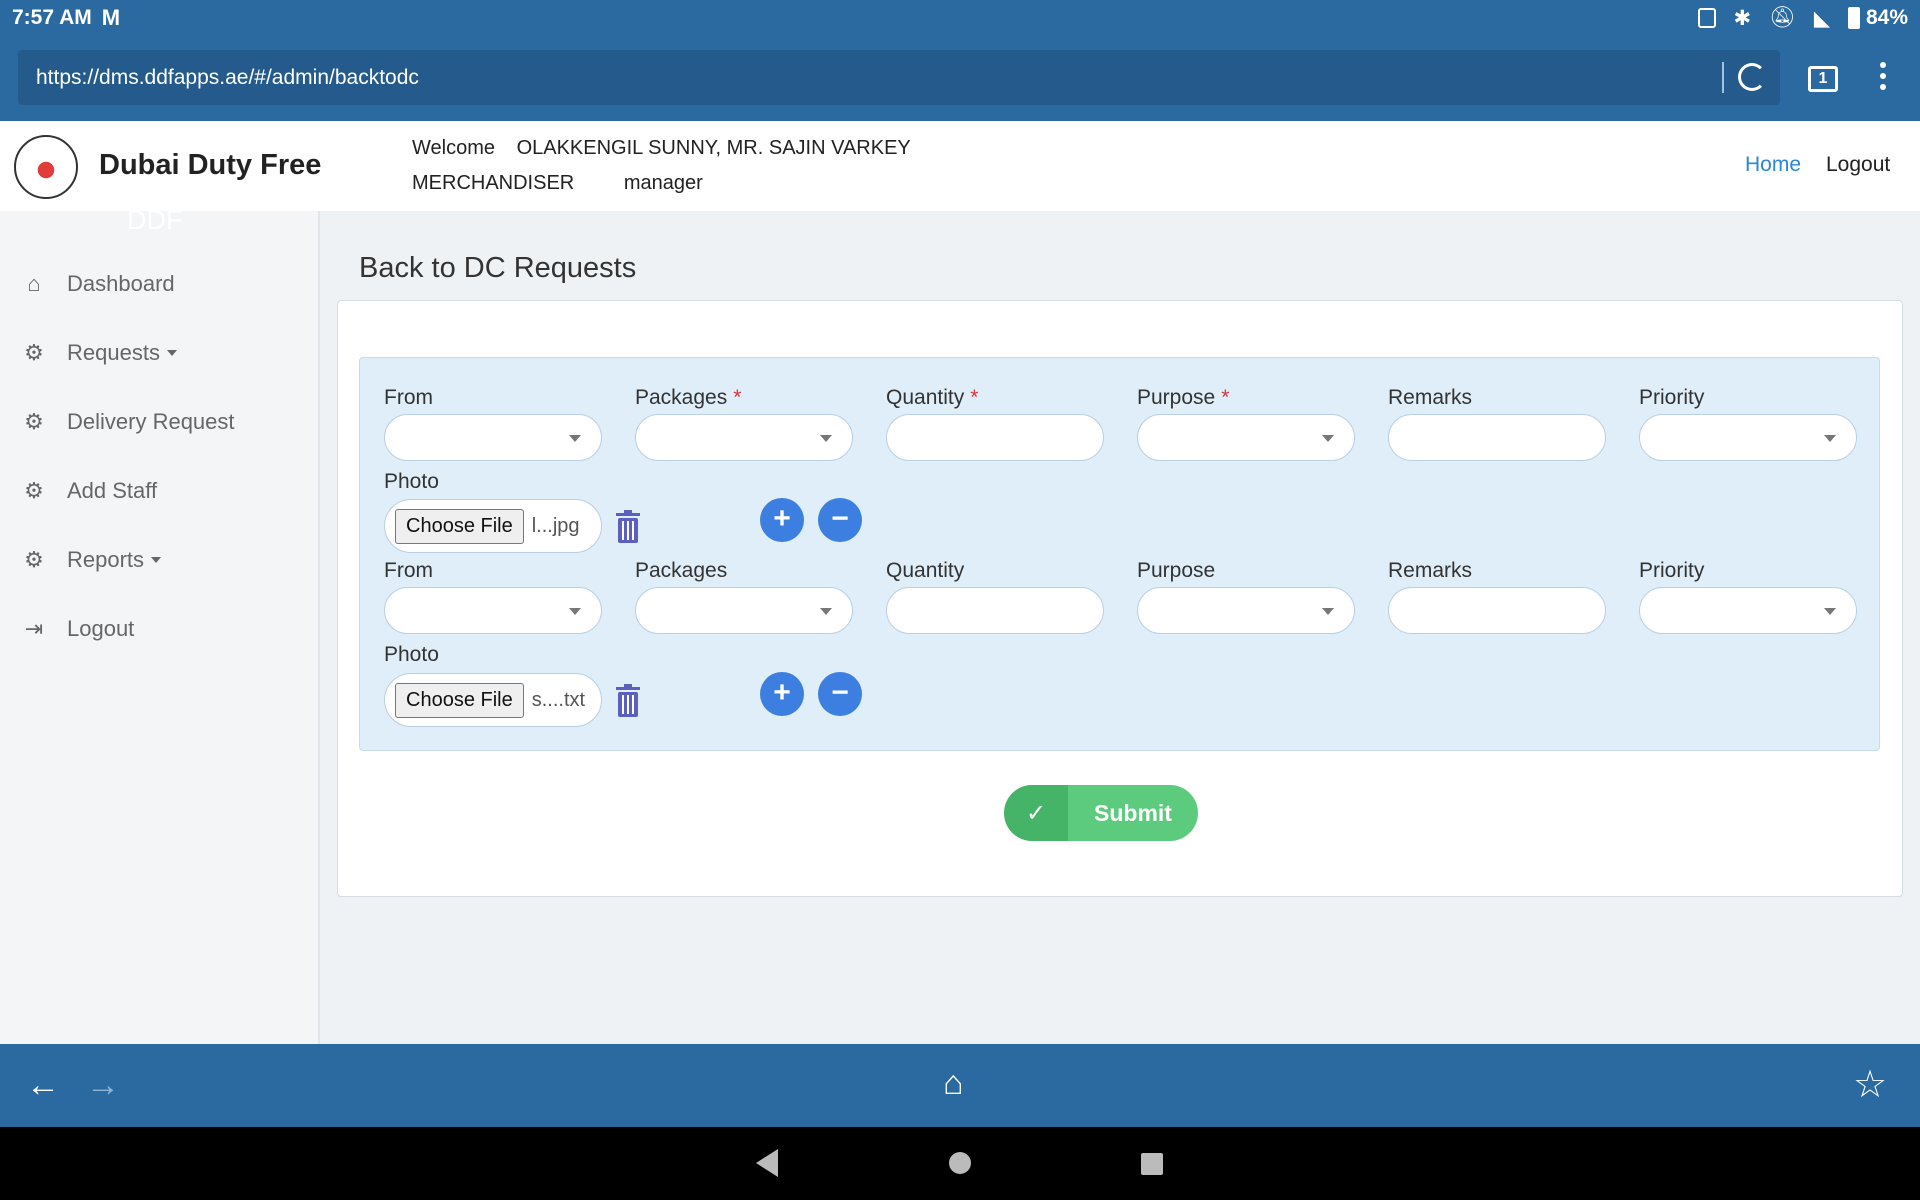  Describe the element at coordinates (555, 525) in the screenshot. I see `file-name: l...jpg` at that location.